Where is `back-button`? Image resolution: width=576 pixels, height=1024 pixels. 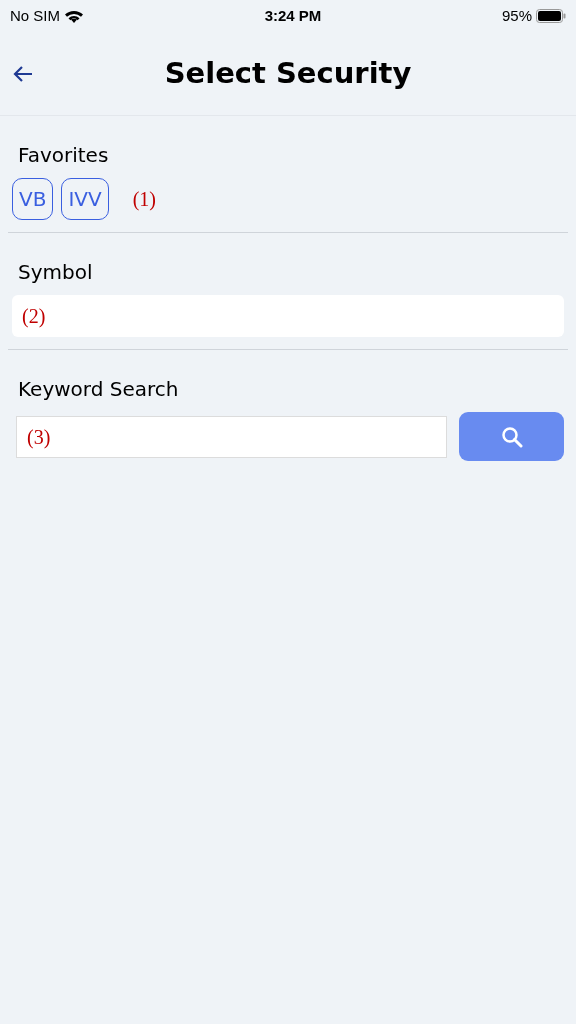
back-button is located at coordinates (23, 73).